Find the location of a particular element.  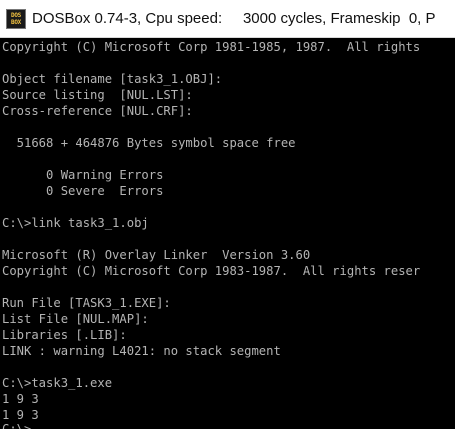

console-line: Cross-reference [NUL.CRF]: is located at coordinates (97, 111).